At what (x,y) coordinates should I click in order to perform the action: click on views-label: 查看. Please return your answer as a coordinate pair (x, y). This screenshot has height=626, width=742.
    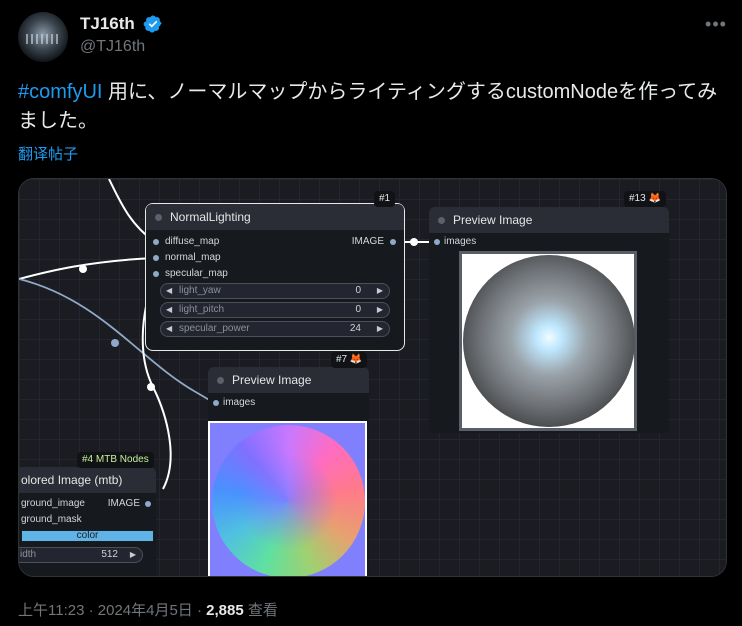
    Looking at the image, I should click on (260, 610).